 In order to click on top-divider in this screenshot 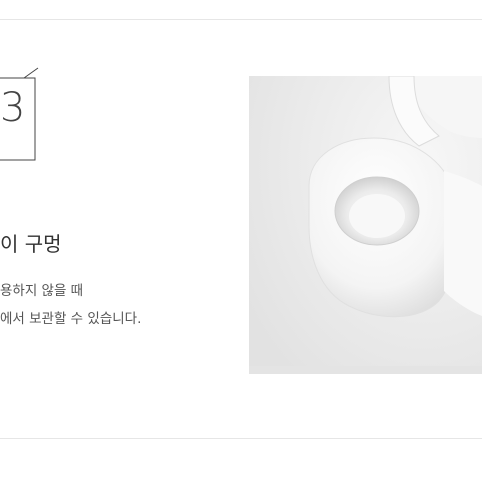, I will do `click(241, 19)`.